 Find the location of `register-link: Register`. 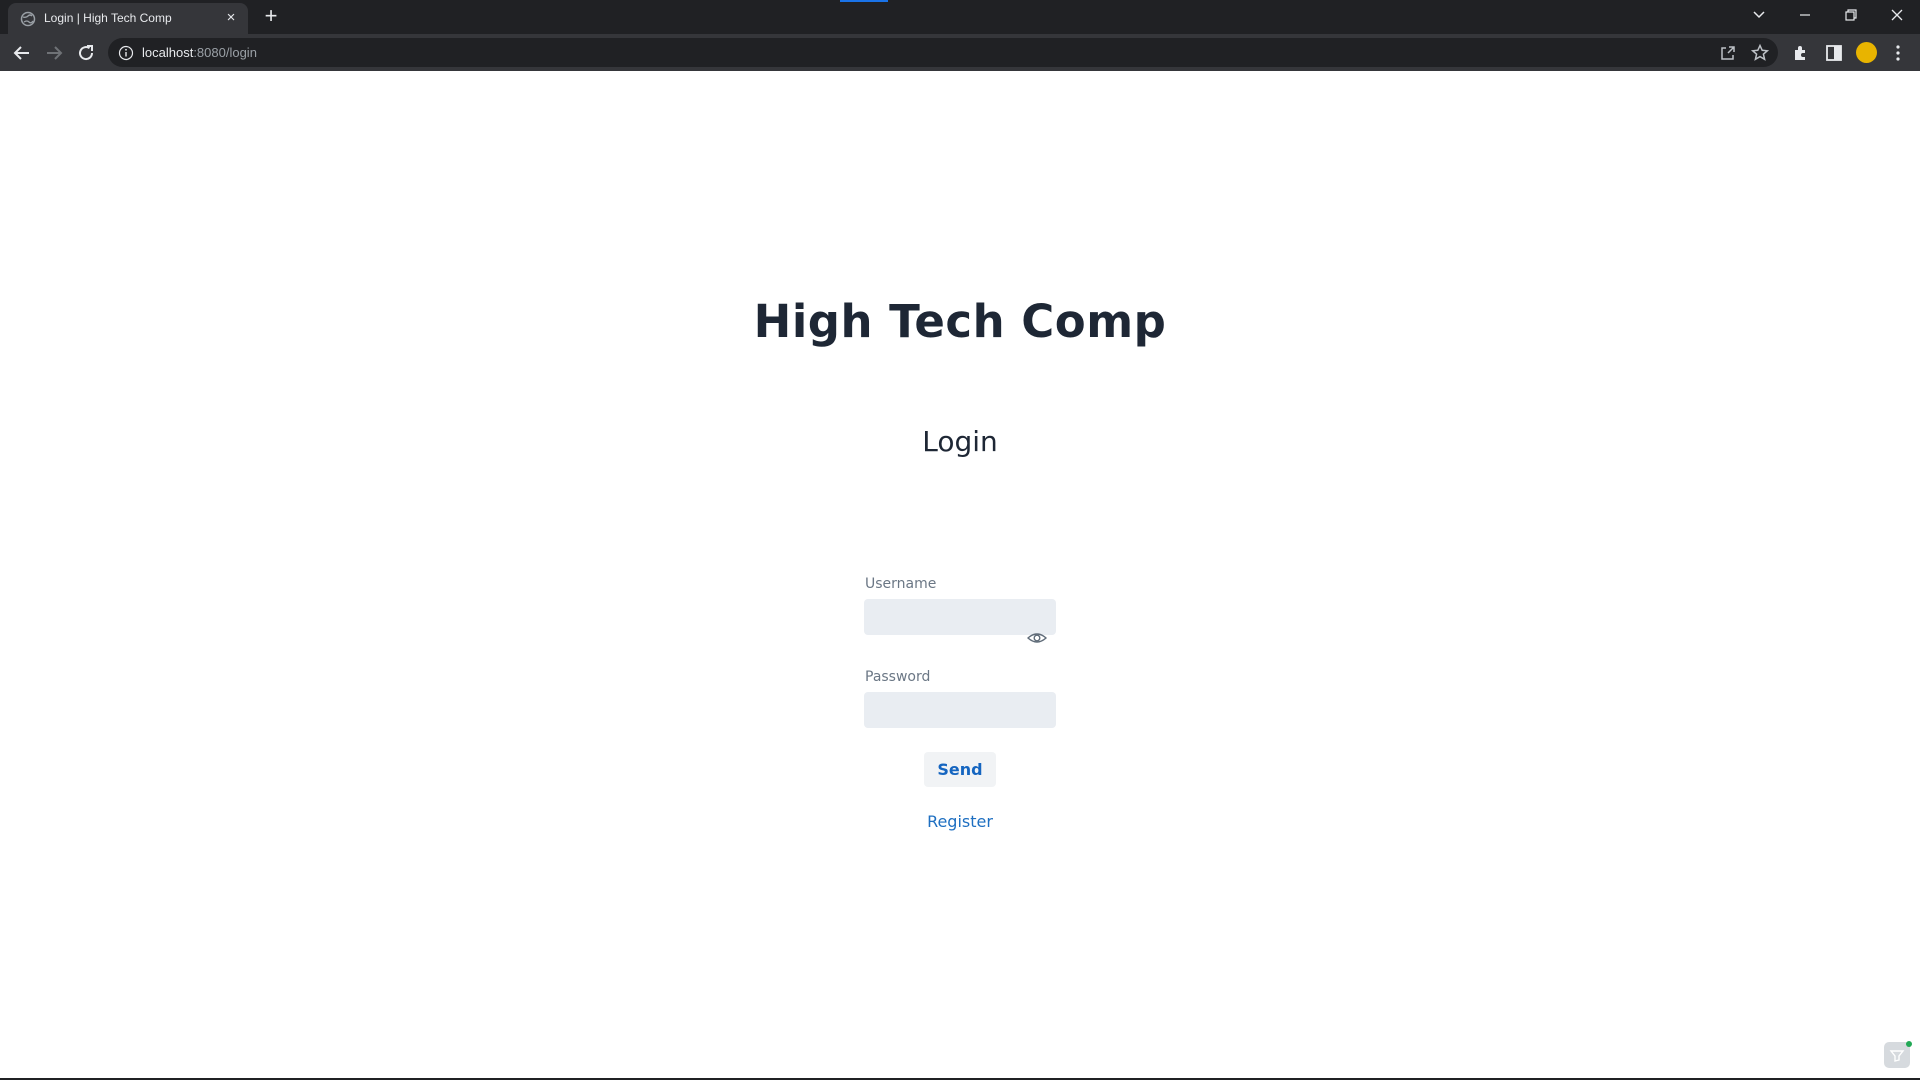

register-link: Register is located at coordinates (960, 821).